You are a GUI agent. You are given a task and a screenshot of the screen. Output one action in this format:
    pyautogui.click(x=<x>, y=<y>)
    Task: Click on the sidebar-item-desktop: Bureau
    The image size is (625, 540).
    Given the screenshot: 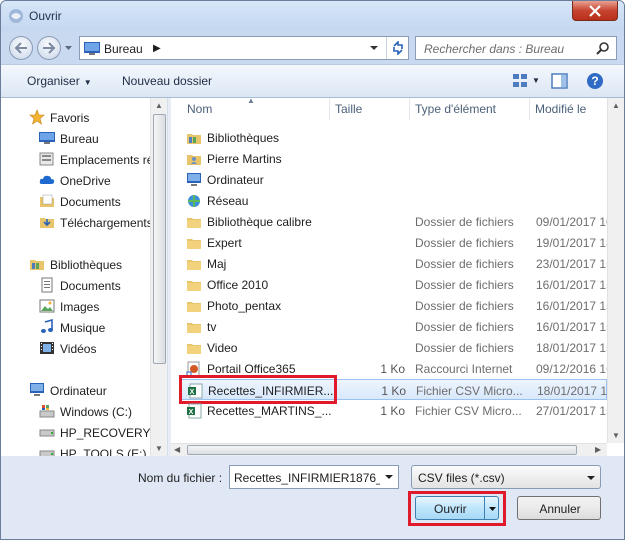 What is the action you would take?
    pyautogui.click(x=76, y=138)
    